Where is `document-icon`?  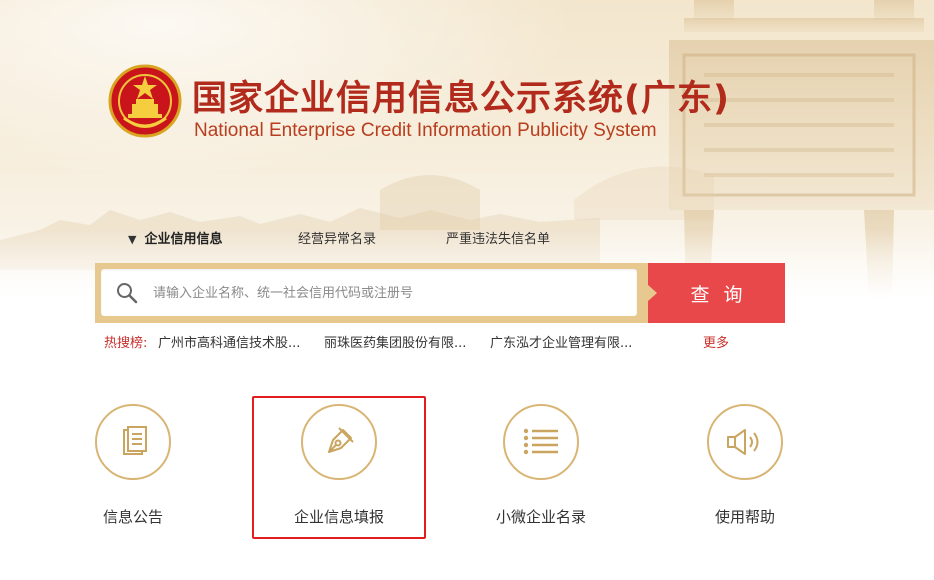 document-icon is located at coordinates (135, 440).